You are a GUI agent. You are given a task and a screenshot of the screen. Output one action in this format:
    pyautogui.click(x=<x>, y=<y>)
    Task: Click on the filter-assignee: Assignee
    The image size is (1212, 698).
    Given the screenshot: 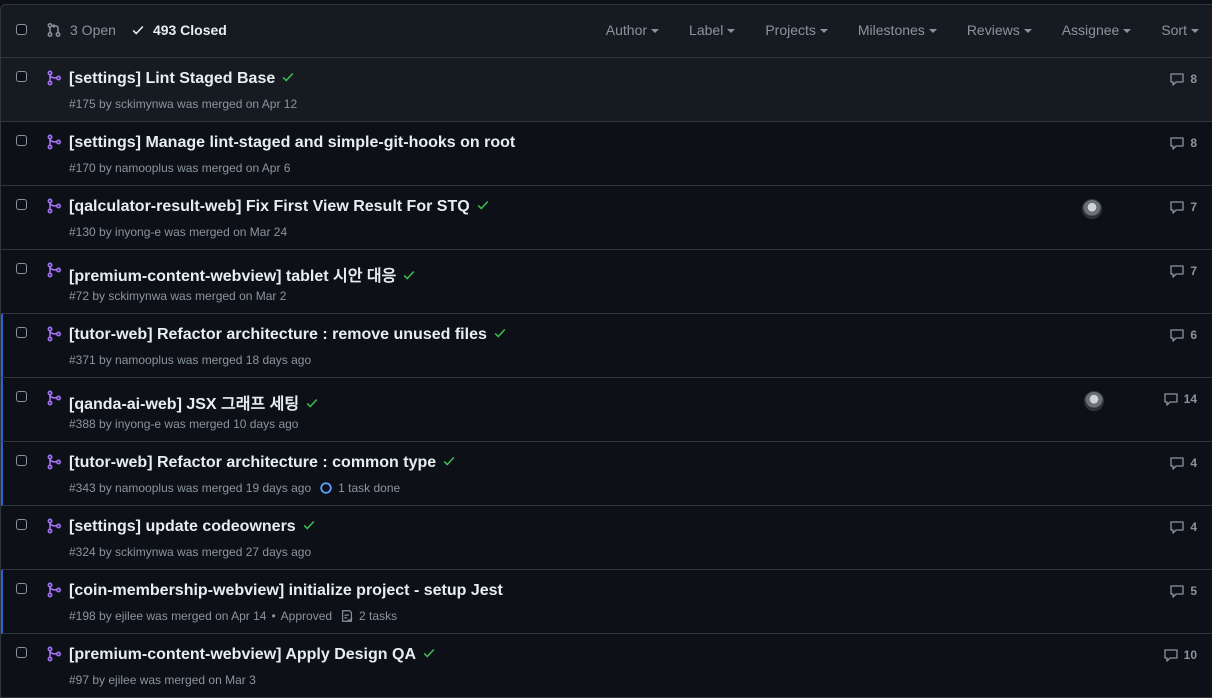 What is the action you would take?
    pyautogui.click(x=1097, y=30)
    